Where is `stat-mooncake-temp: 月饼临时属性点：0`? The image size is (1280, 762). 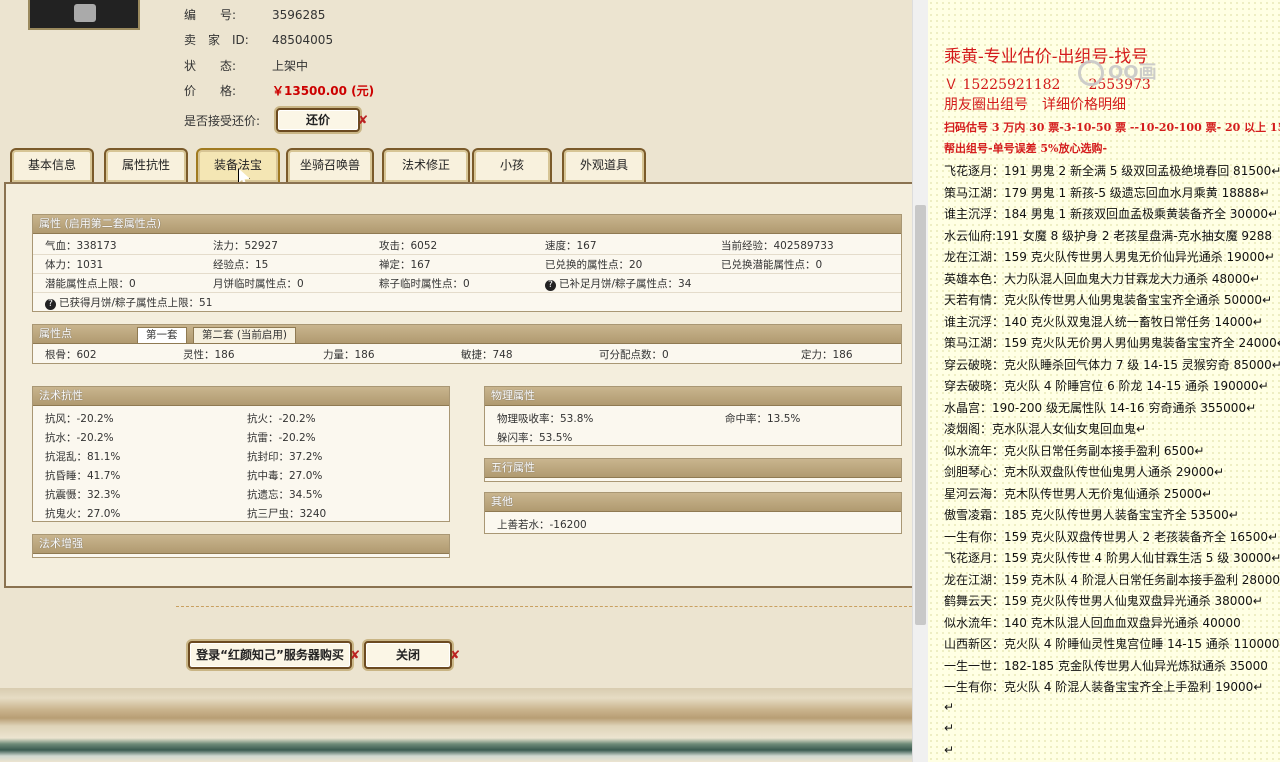 stat-mooncake-temp: 月饼临时属性点：0 is located at coordinates (258, 284).